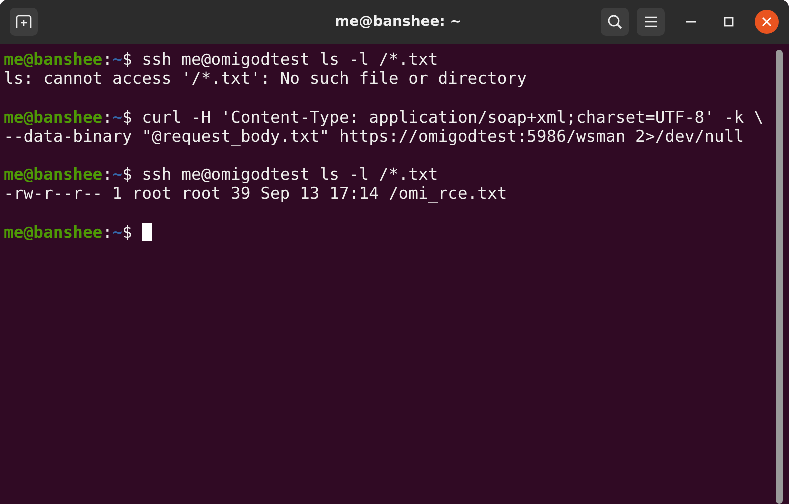 The image size is (789, 504). I want to click on scrollbar, so click(779, 277).